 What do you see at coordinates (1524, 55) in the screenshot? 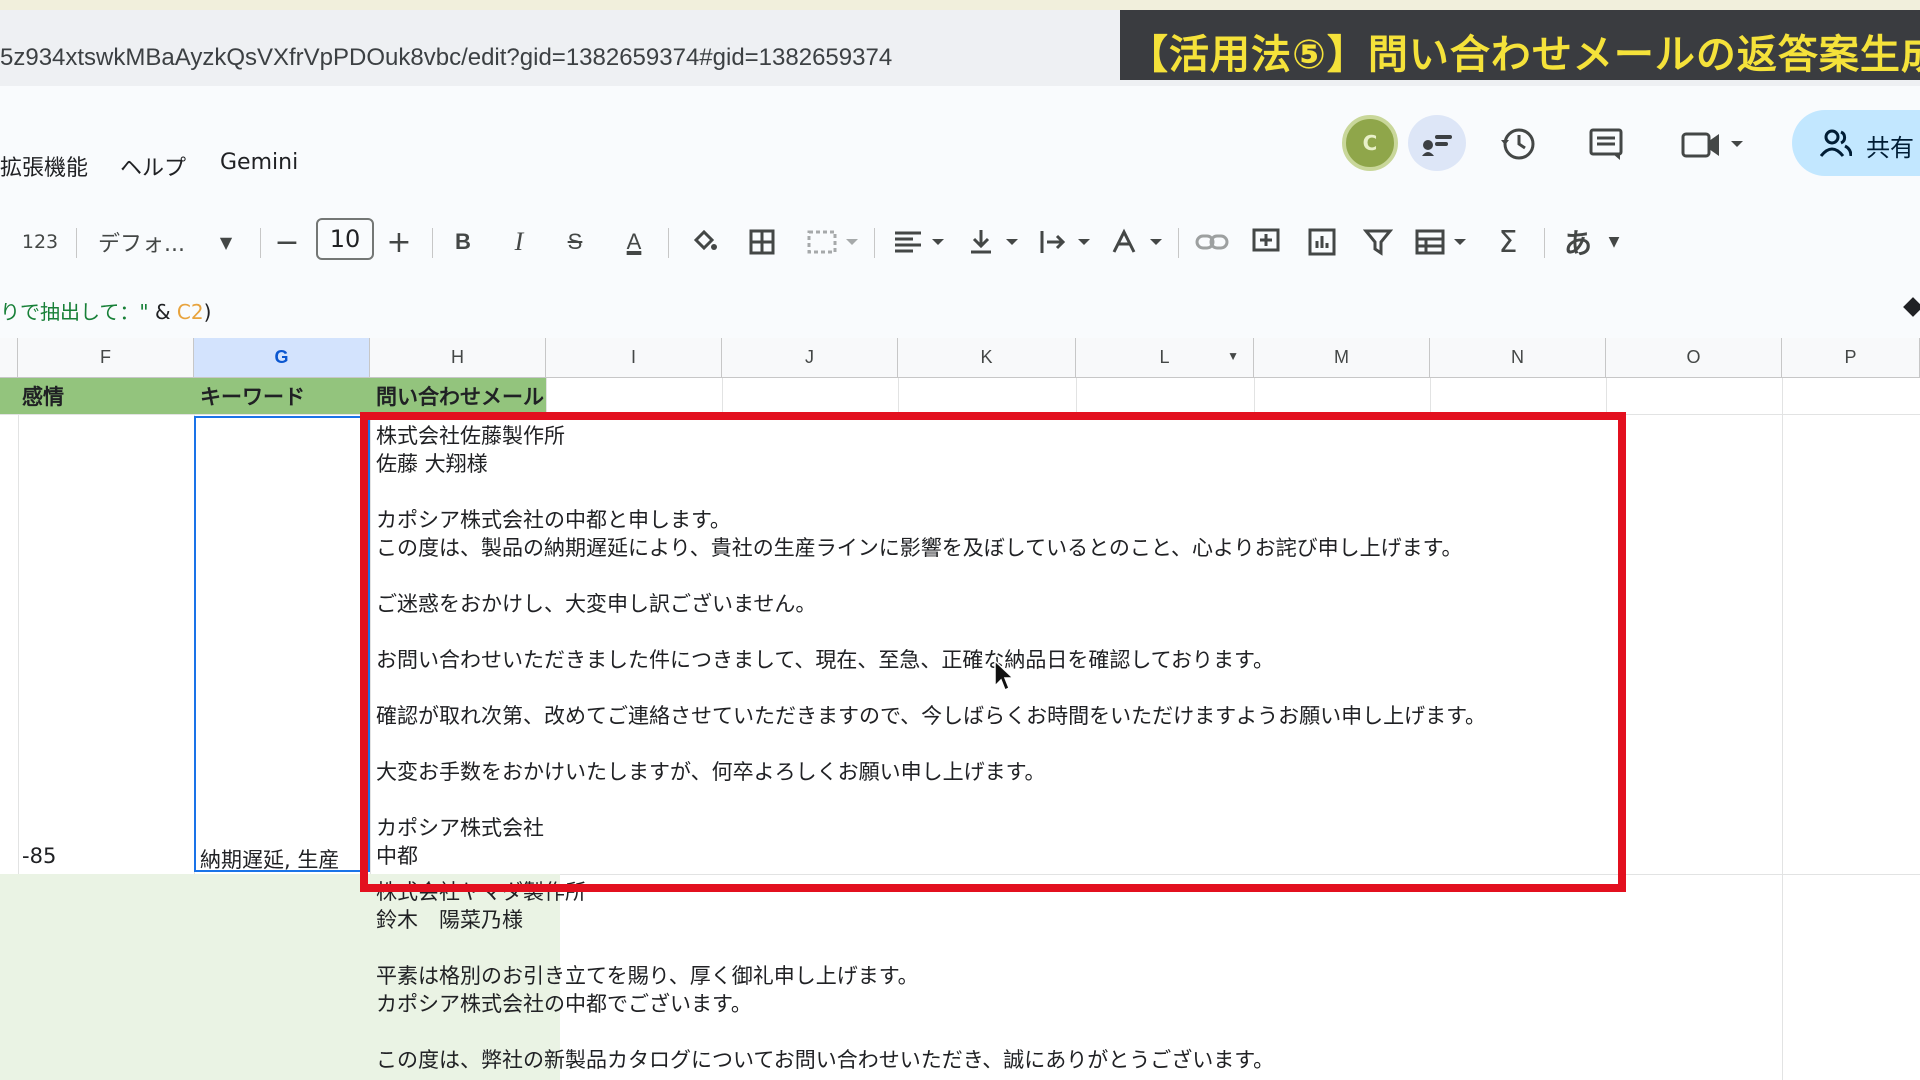
I see `caption-text: 【活用法⑤】問い合わせメールの返答案生成` at bounding box center [1524, 55].